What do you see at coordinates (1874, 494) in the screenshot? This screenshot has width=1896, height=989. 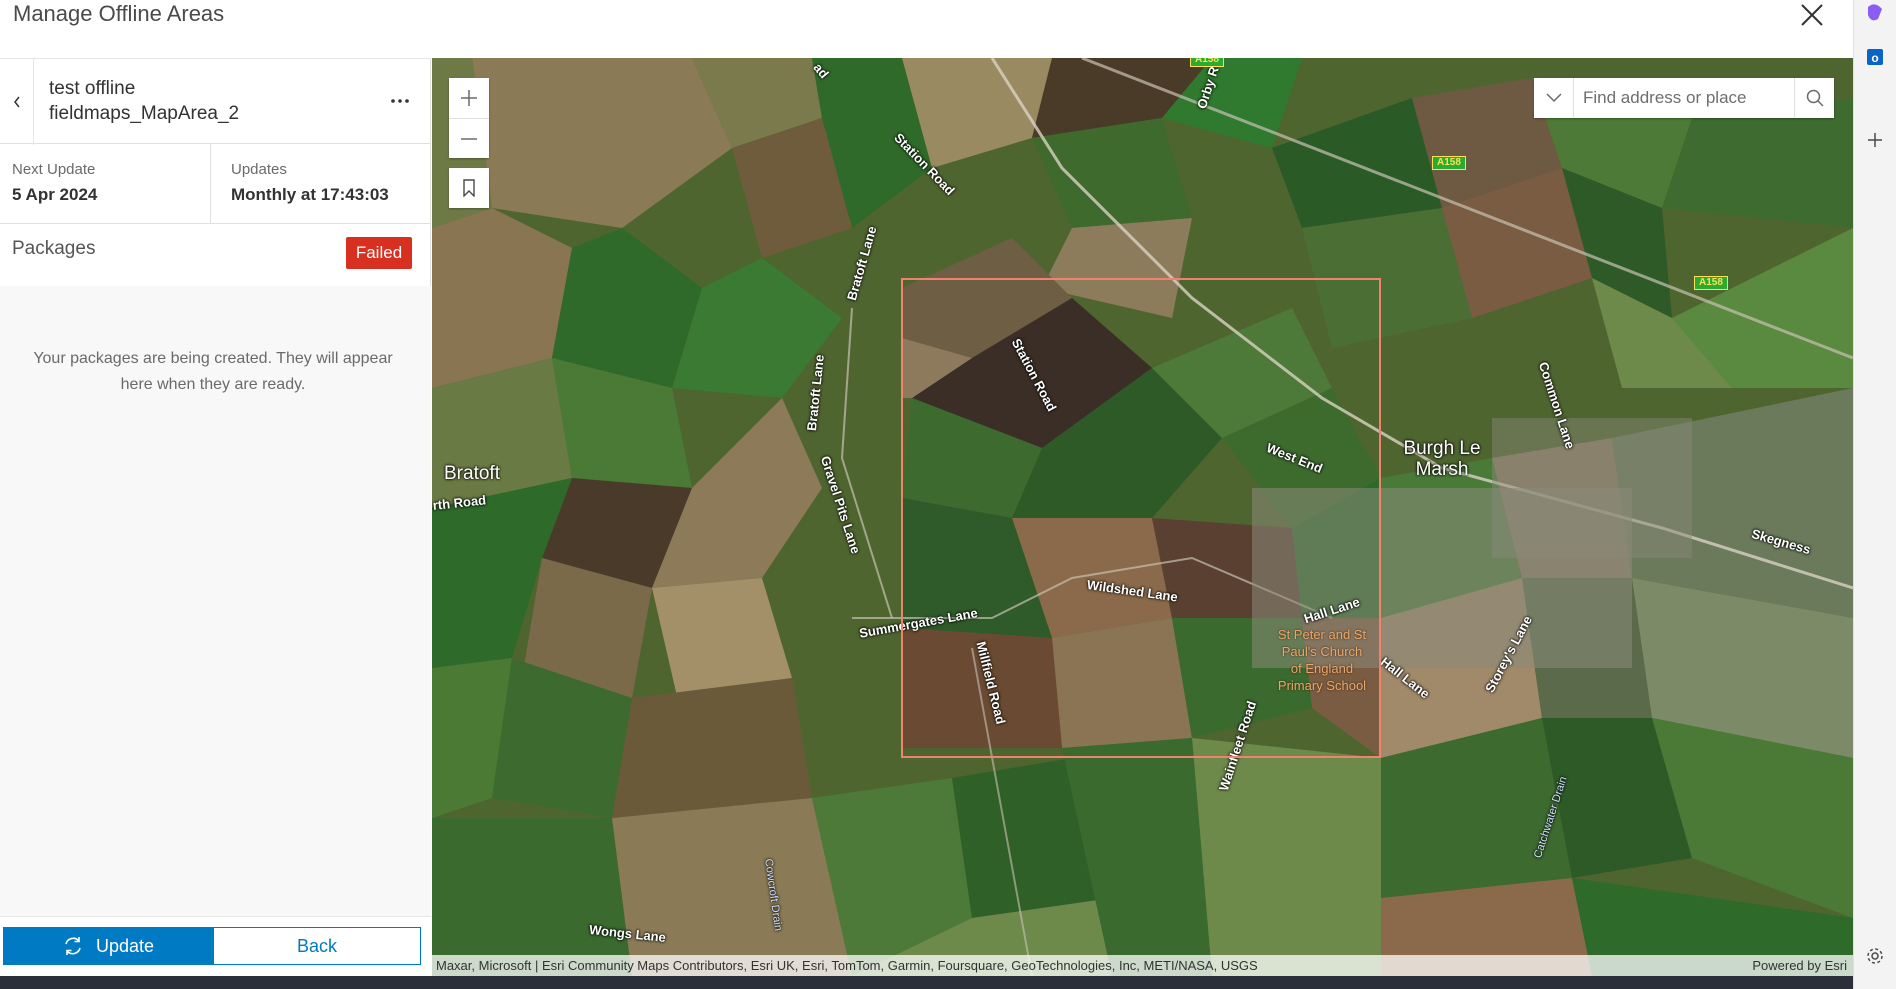 I see `browser-sidebar: o` at bounding box center [1874, 494].